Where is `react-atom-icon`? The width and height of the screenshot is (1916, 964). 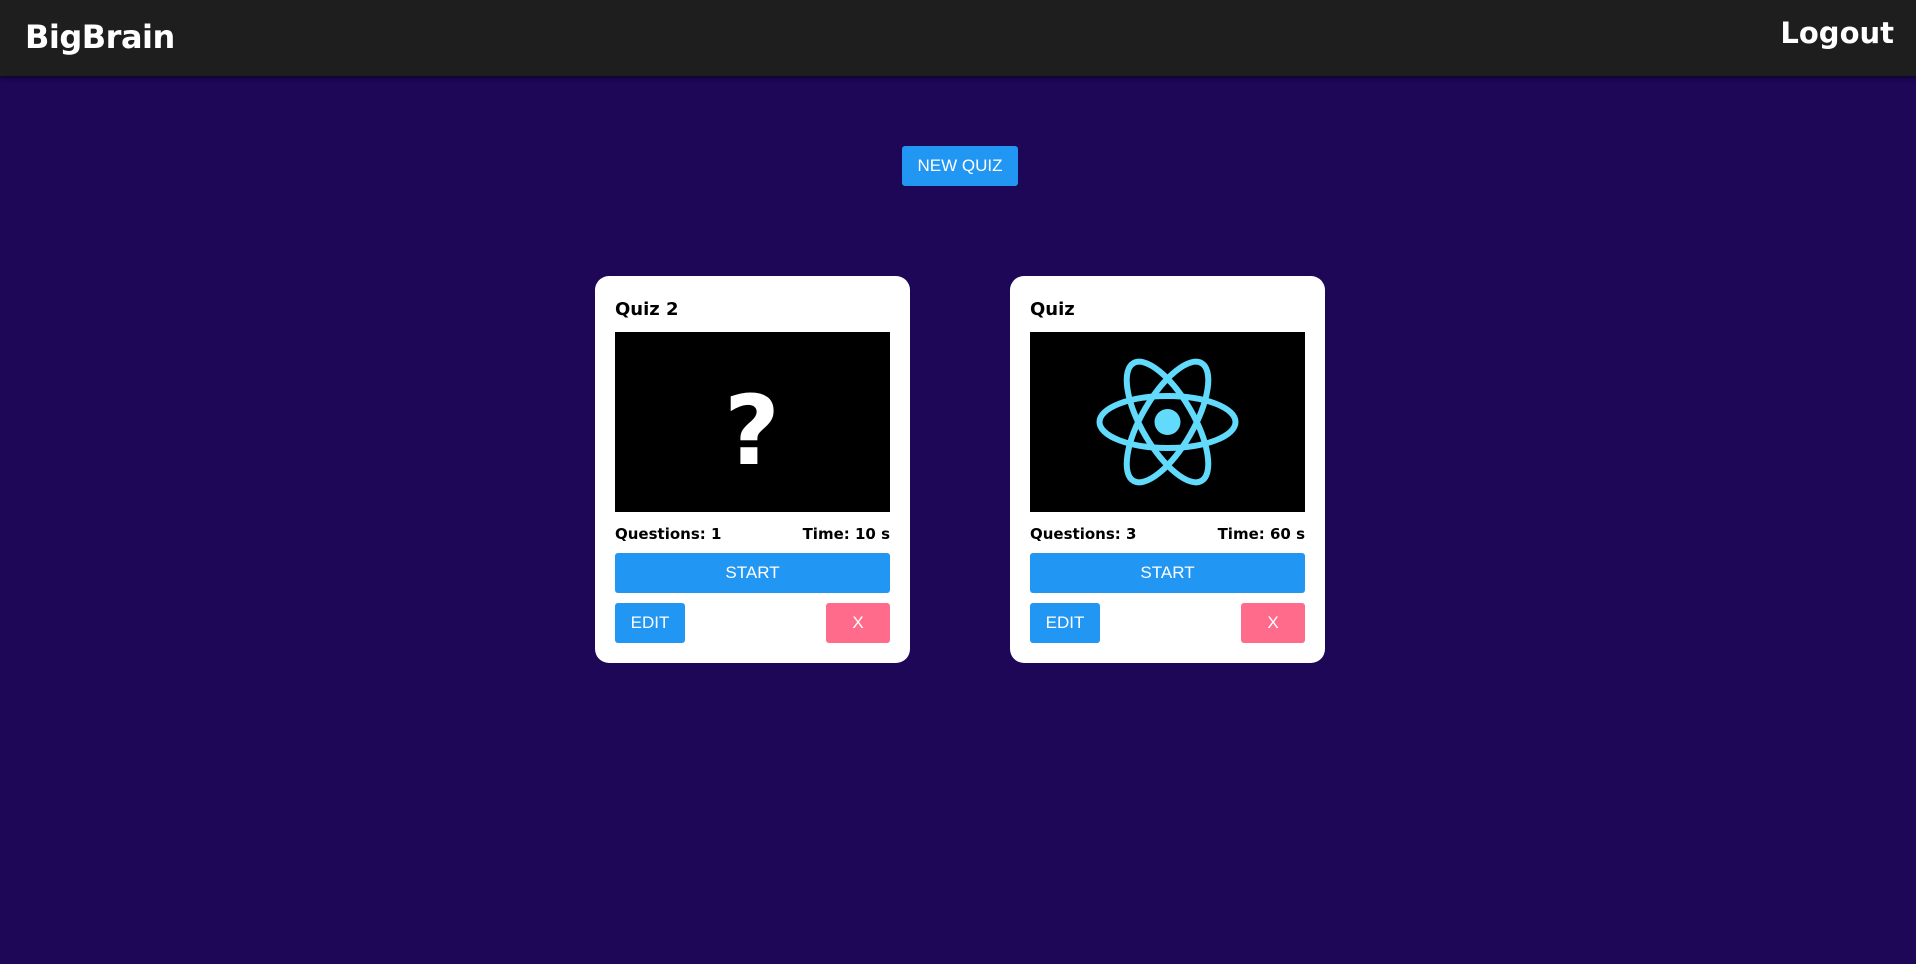
react-atom-icon is located at coordinates (1167, 422).